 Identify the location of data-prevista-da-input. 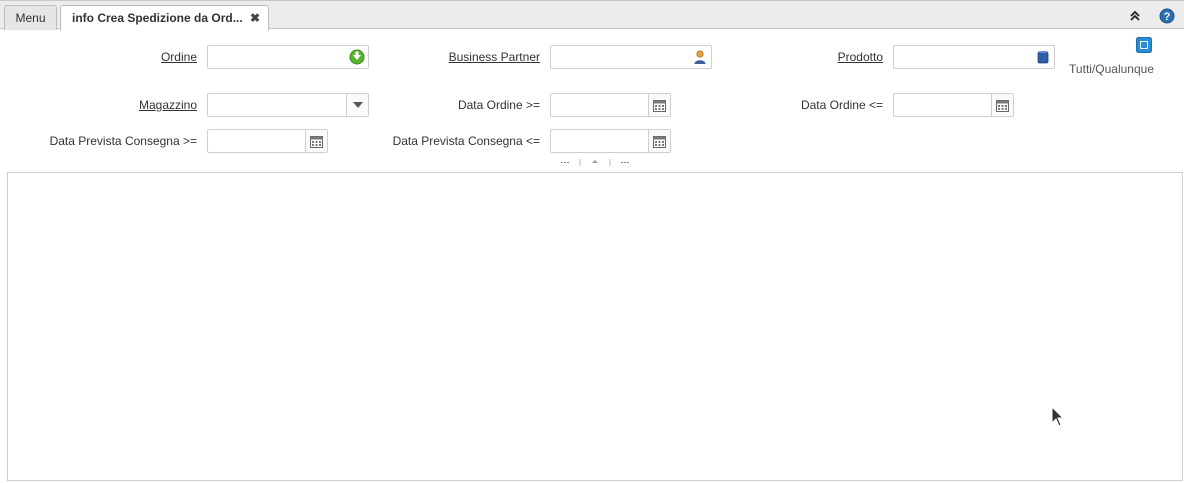
(257, 141).